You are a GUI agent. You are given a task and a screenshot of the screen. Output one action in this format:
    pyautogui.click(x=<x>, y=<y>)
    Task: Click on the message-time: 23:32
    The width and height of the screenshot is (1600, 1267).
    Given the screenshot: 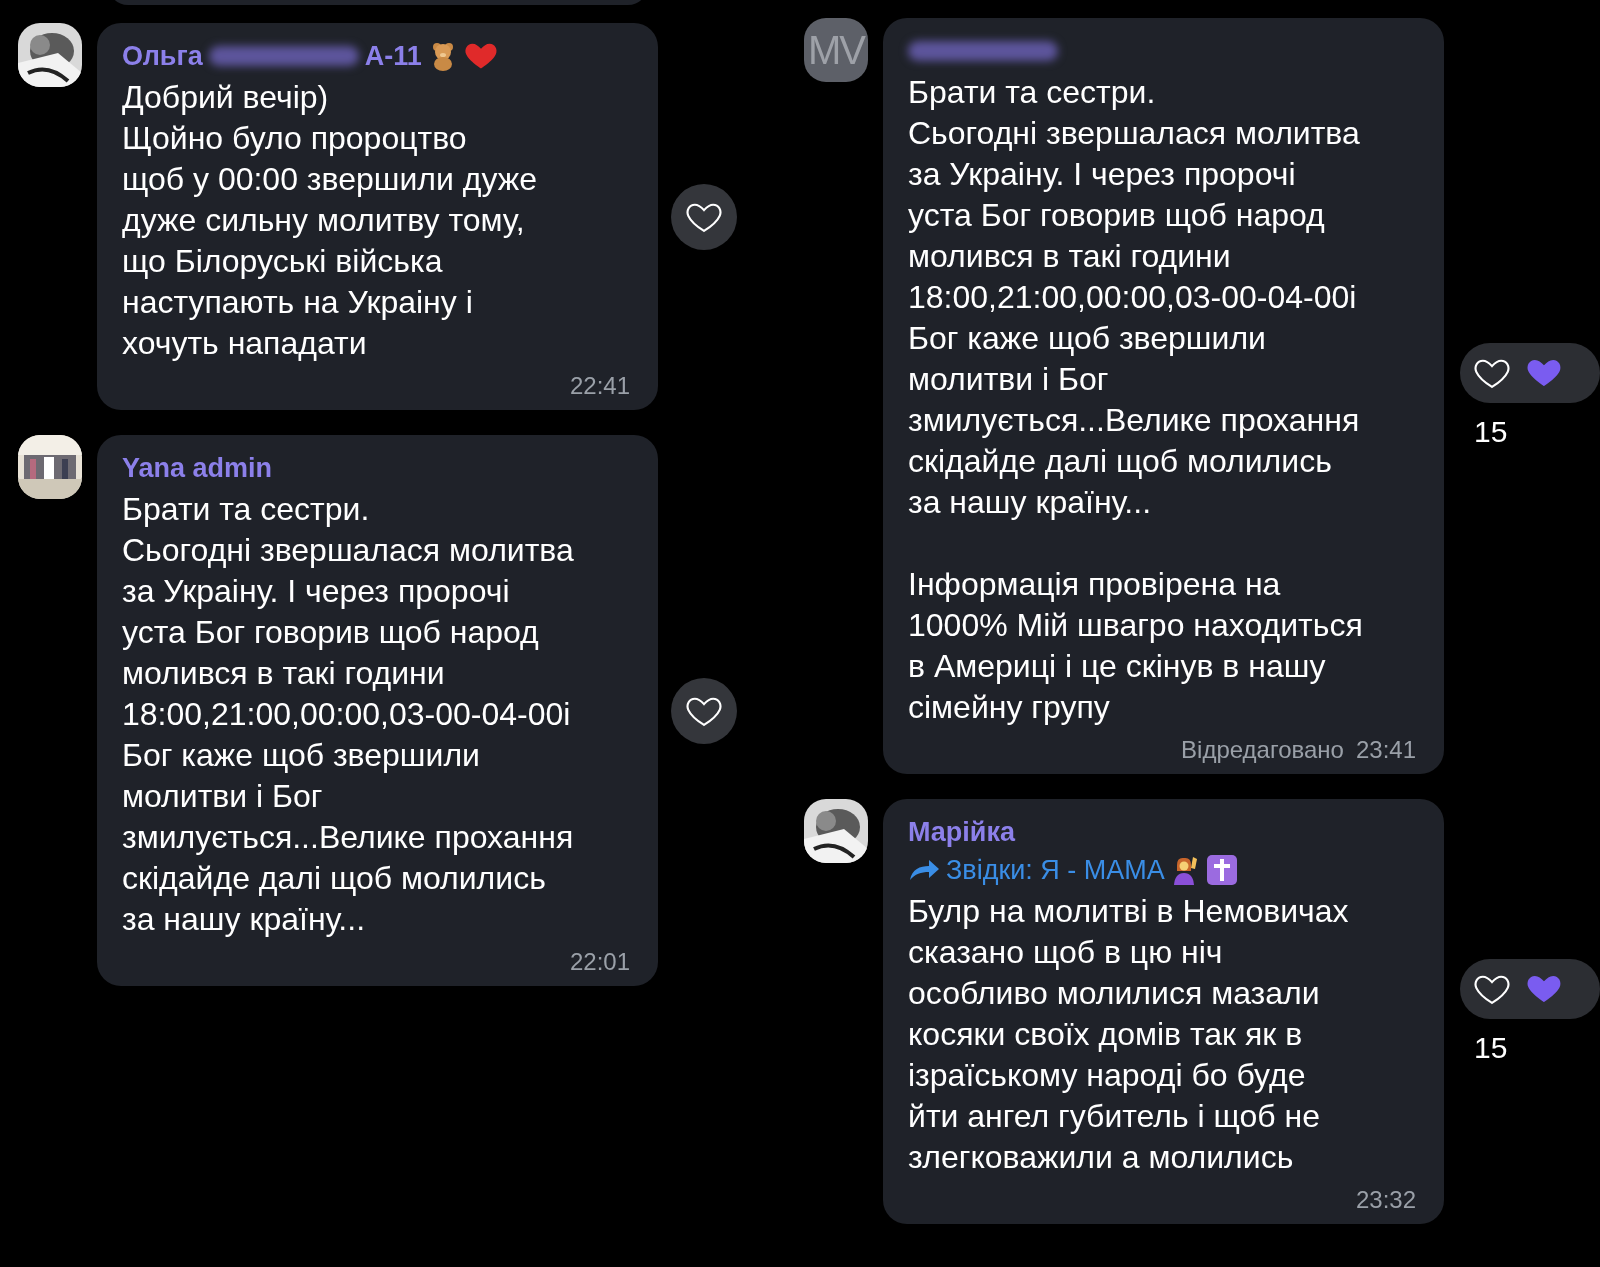 What is the action you would take?
    pyautogui.click(x=1385, y=1200)
    